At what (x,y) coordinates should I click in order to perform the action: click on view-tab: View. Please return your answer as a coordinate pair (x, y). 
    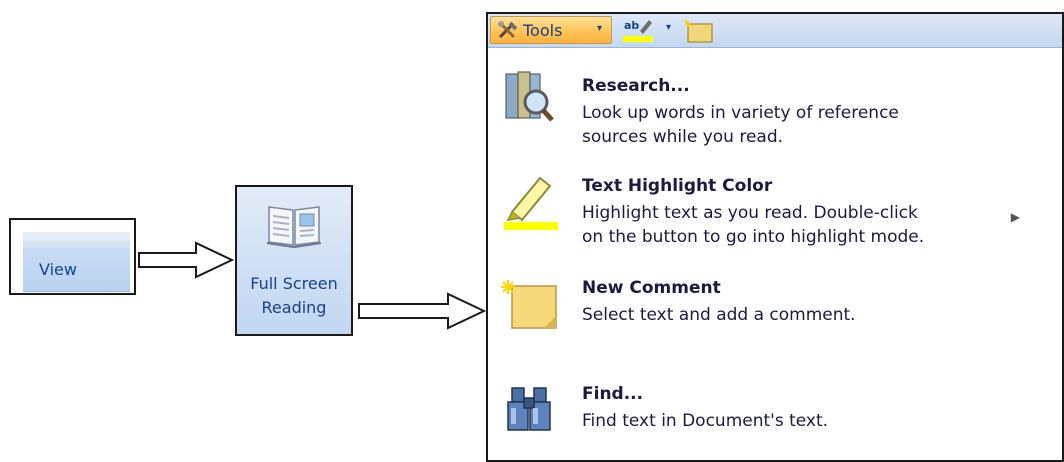
    Looking at the image, I should click on (76, 270).